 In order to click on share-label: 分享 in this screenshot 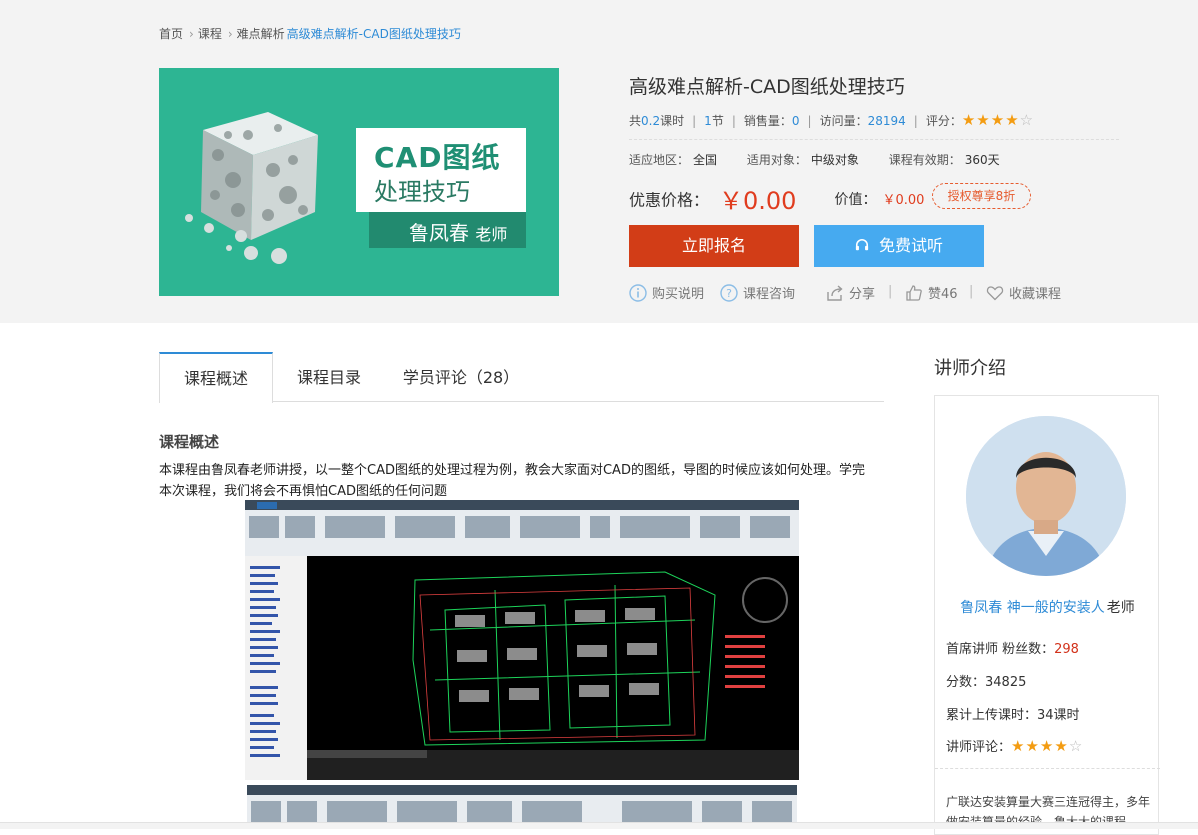, I will do `click(862, 294)`.